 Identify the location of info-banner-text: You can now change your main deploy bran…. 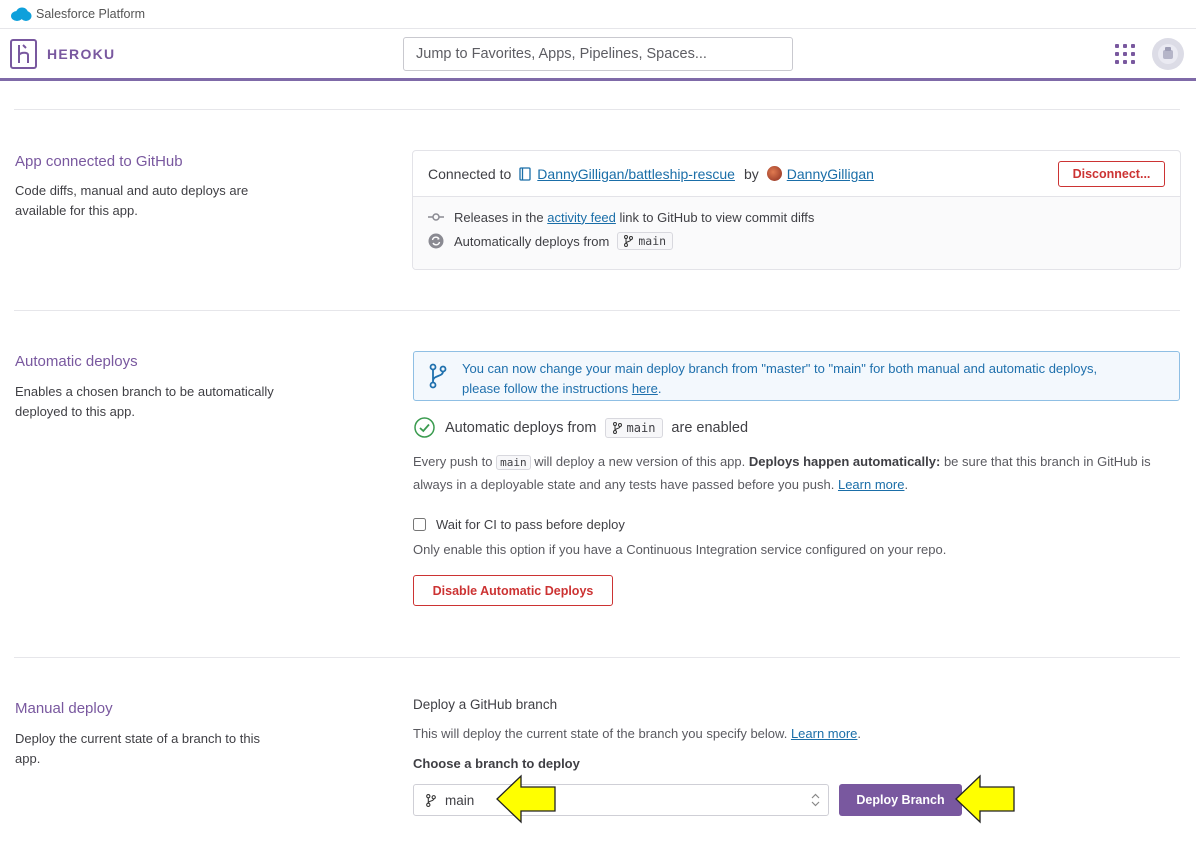
(812, 379).